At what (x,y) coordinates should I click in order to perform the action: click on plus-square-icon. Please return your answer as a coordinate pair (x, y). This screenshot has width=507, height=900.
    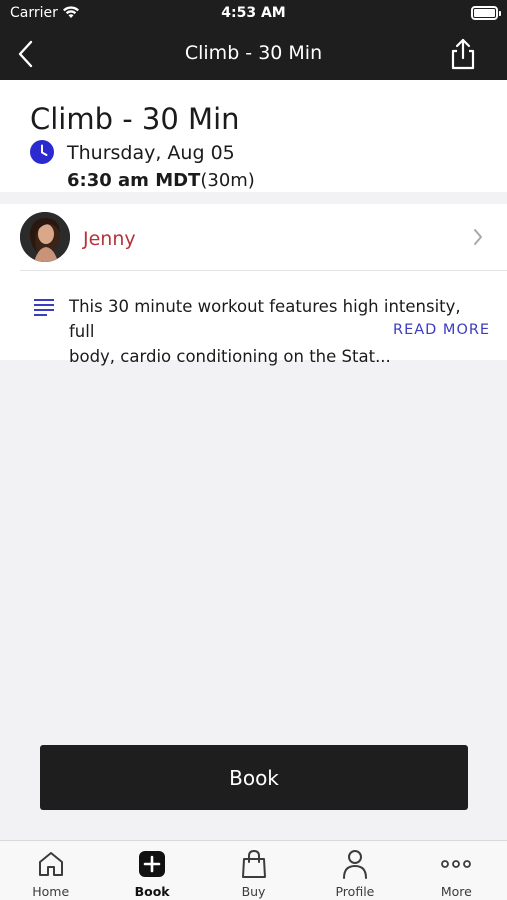
    Looking at the image, I should click on (152, 864).